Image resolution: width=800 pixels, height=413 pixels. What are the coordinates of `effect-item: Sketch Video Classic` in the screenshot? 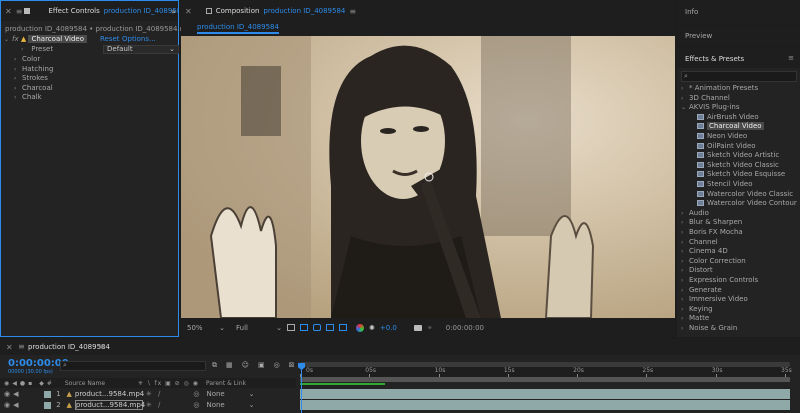 It's located at (748, 166).